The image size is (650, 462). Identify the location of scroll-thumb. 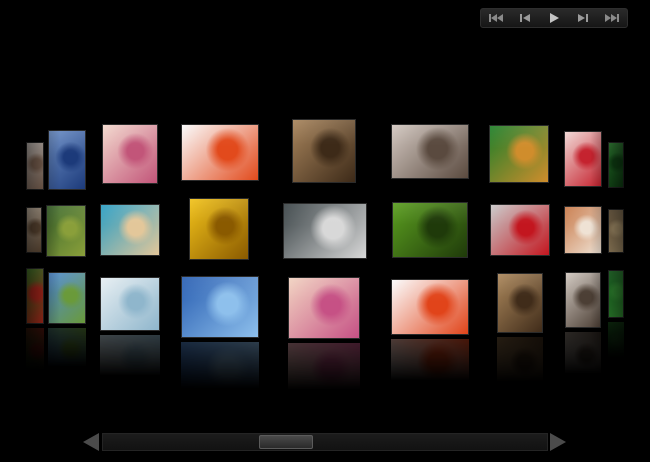
(286, 442).